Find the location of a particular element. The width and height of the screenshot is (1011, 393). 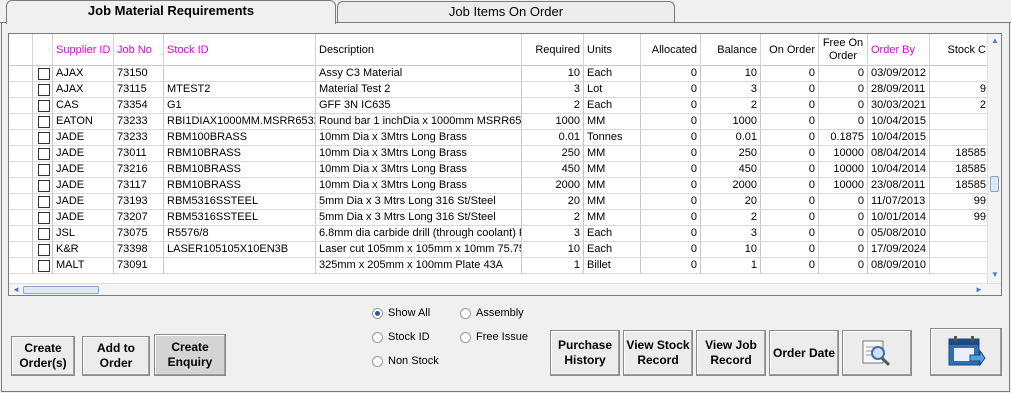

tab-job-items-on-order: Job Items On Order is located at coordinates (506, 12).